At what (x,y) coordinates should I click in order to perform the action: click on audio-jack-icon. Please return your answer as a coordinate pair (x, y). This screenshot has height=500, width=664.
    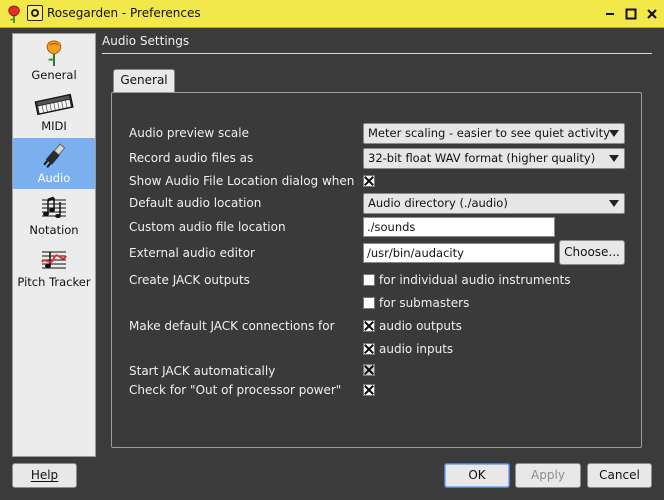
    Looking at the image, I should click on (54, 155).